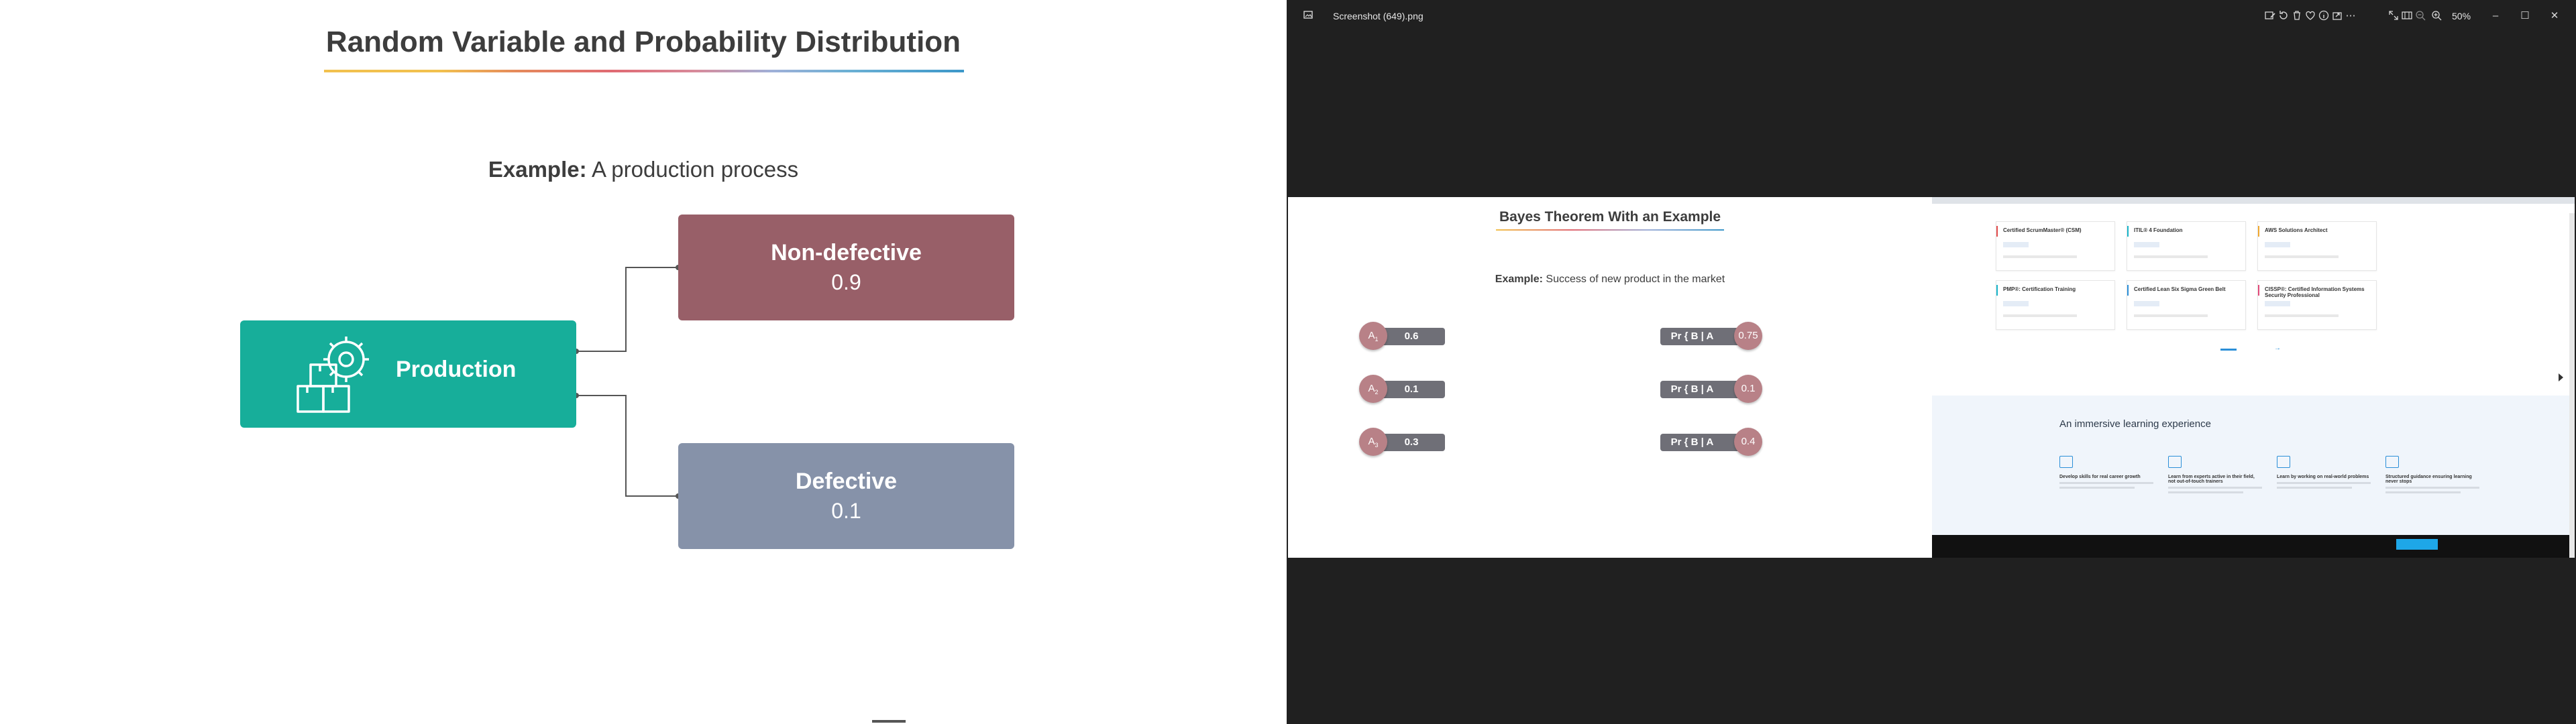  Describe the element at coordinates (846, 481) in the screenshot. I see `defective-label: Defective` at that location.